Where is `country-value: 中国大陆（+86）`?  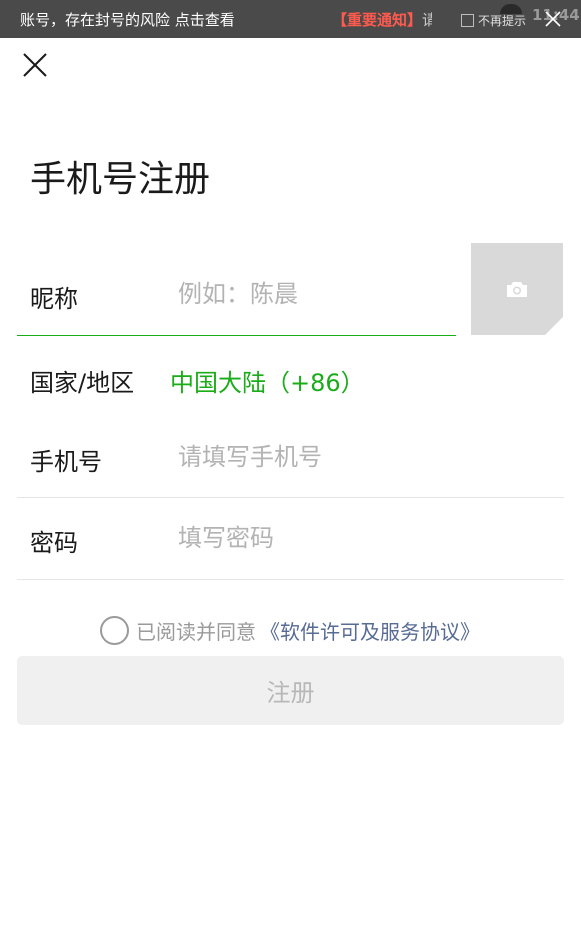
country-value: 中国大陆（+86） is located at coordinates (267, 380).